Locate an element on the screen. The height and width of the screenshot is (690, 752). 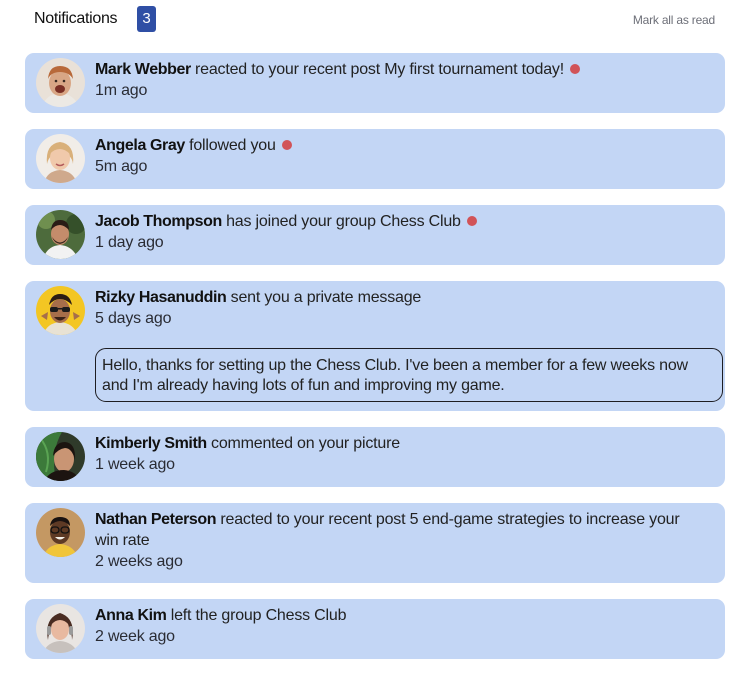
notification-time: 2 weeks ago is located at coordinates (139, 561).